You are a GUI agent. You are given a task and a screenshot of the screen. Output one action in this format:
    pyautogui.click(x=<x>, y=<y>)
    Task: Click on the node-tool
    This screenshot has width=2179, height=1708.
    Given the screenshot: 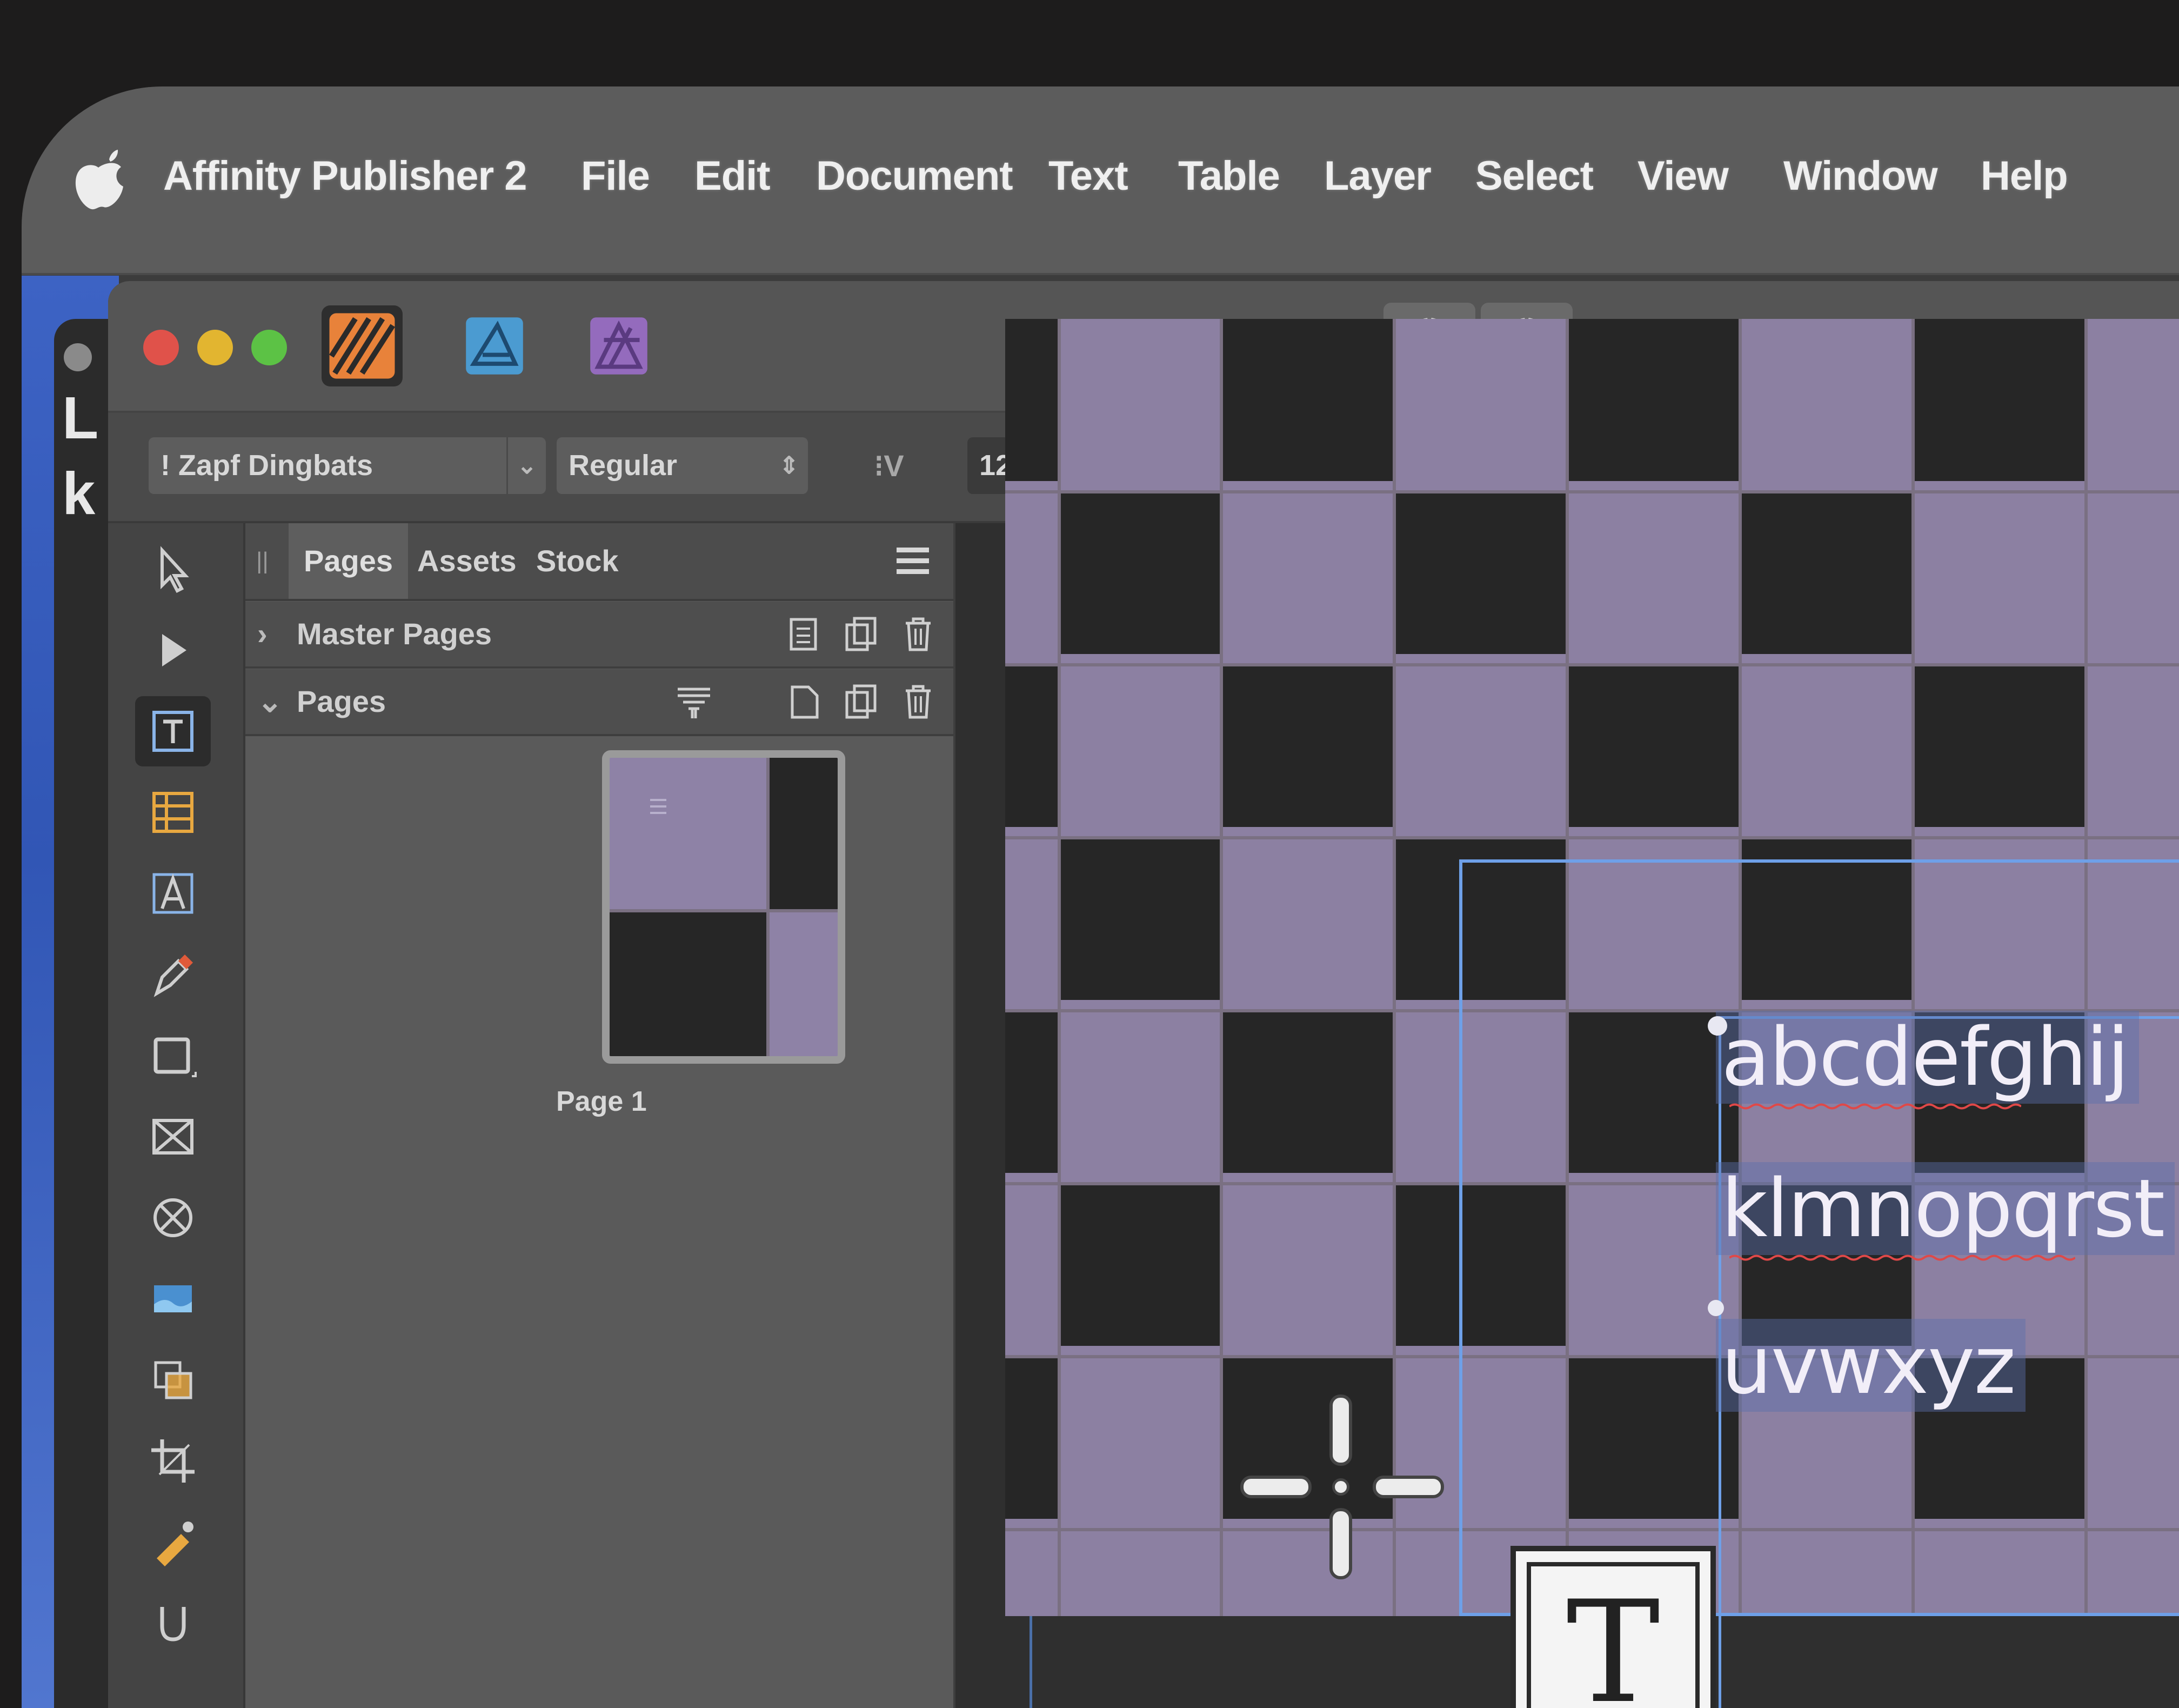 What is the action you would take?
    pyautogui.click(x=173, y=650)
    